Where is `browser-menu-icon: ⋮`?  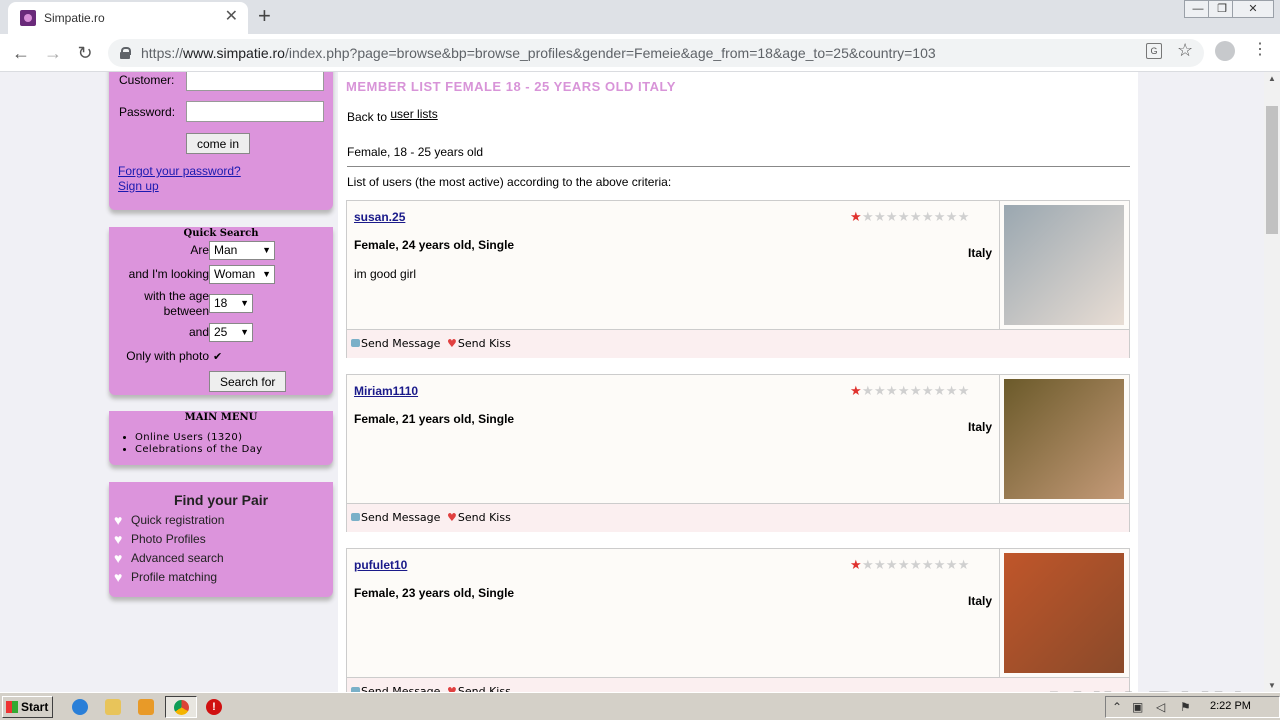 browser-menu-icon: ⋮ is located at coordinates (1260, 50).